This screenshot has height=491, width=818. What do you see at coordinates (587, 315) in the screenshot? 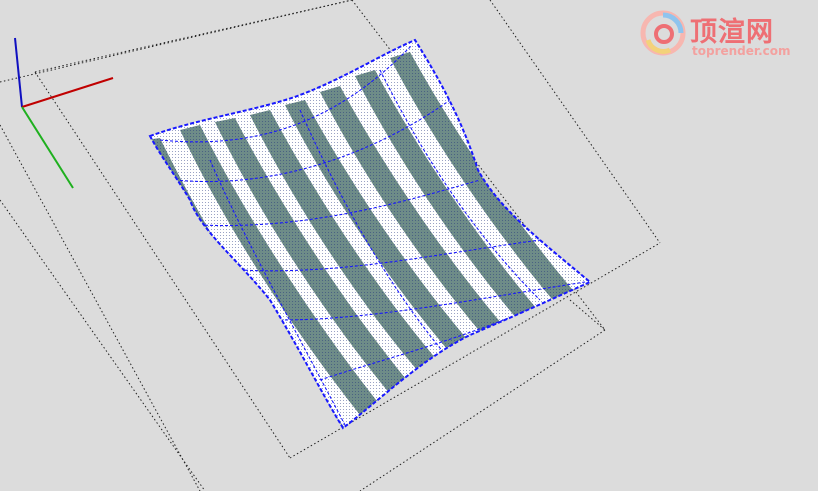
I see `box-edge-right-cap` at bounding box center [587, 315].